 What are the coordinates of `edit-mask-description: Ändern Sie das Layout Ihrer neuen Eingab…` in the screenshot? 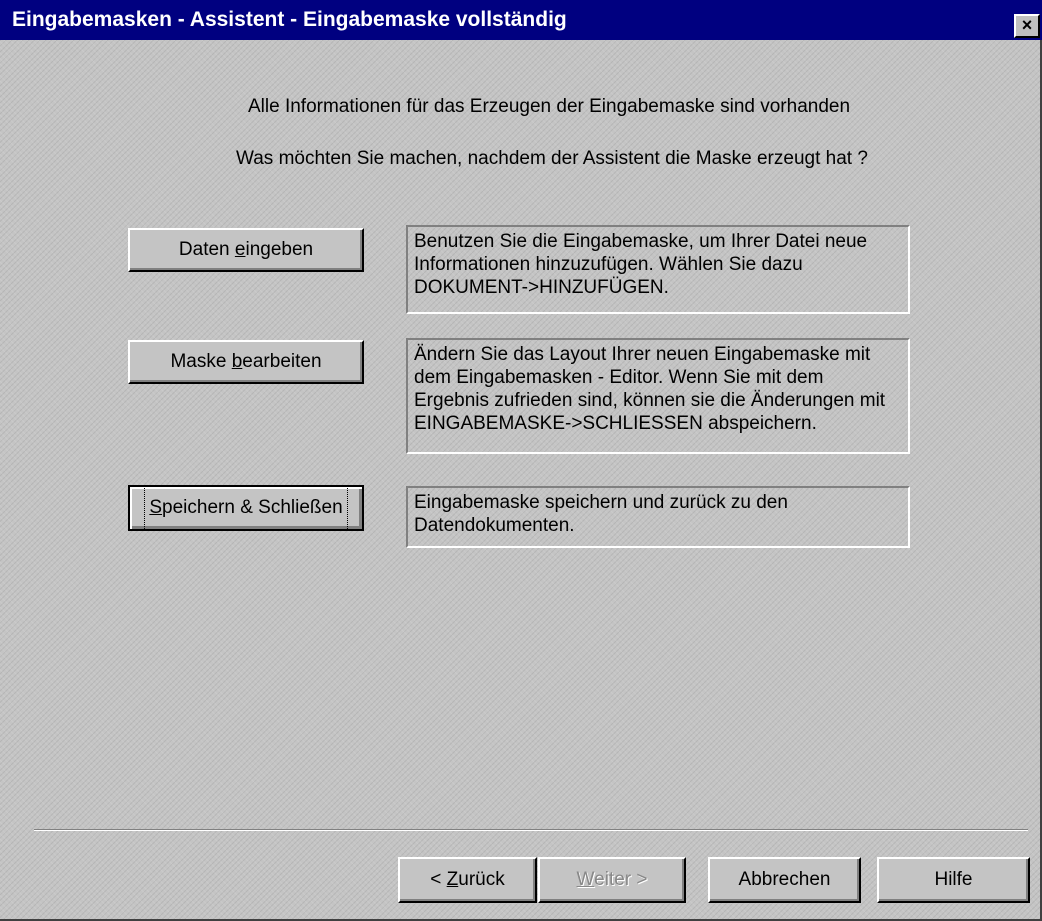 It's located at (658, 396).